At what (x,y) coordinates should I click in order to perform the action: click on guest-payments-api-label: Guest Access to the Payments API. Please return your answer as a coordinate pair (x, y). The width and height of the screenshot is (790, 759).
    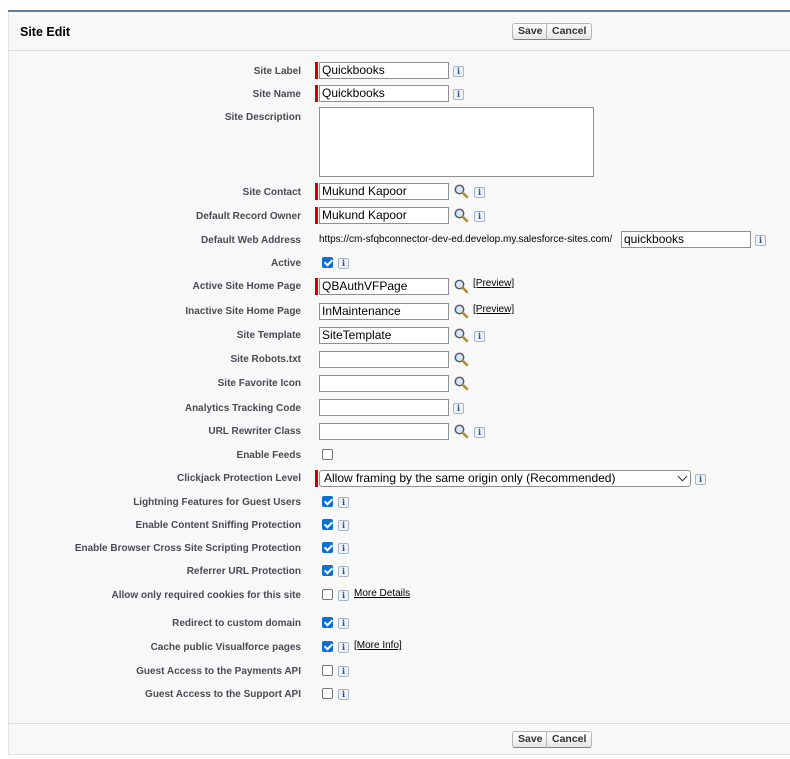
    Looking at the image, I should click on (218, 671).